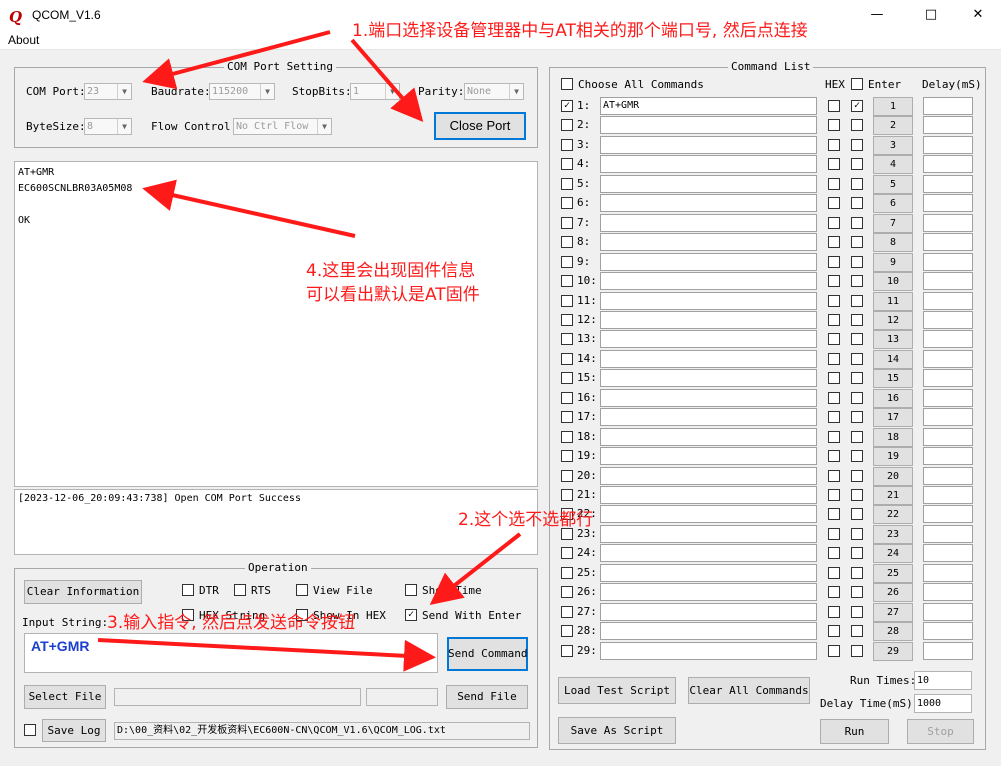 This screenshot has height=766, width=1001. What do you see at coordinates (893, 378) in the screenshot?
I see `command-send-button: 15` at bounding box center [893, 378].